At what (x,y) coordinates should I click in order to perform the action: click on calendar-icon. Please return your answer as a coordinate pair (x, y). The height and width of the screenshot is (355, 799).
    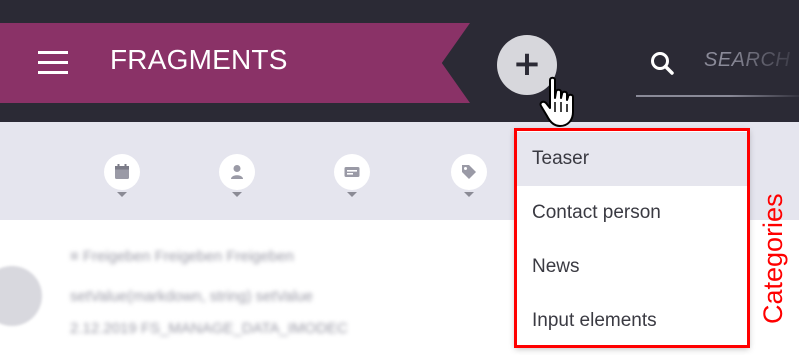
    Looking at the image, I should click on (122, 171).